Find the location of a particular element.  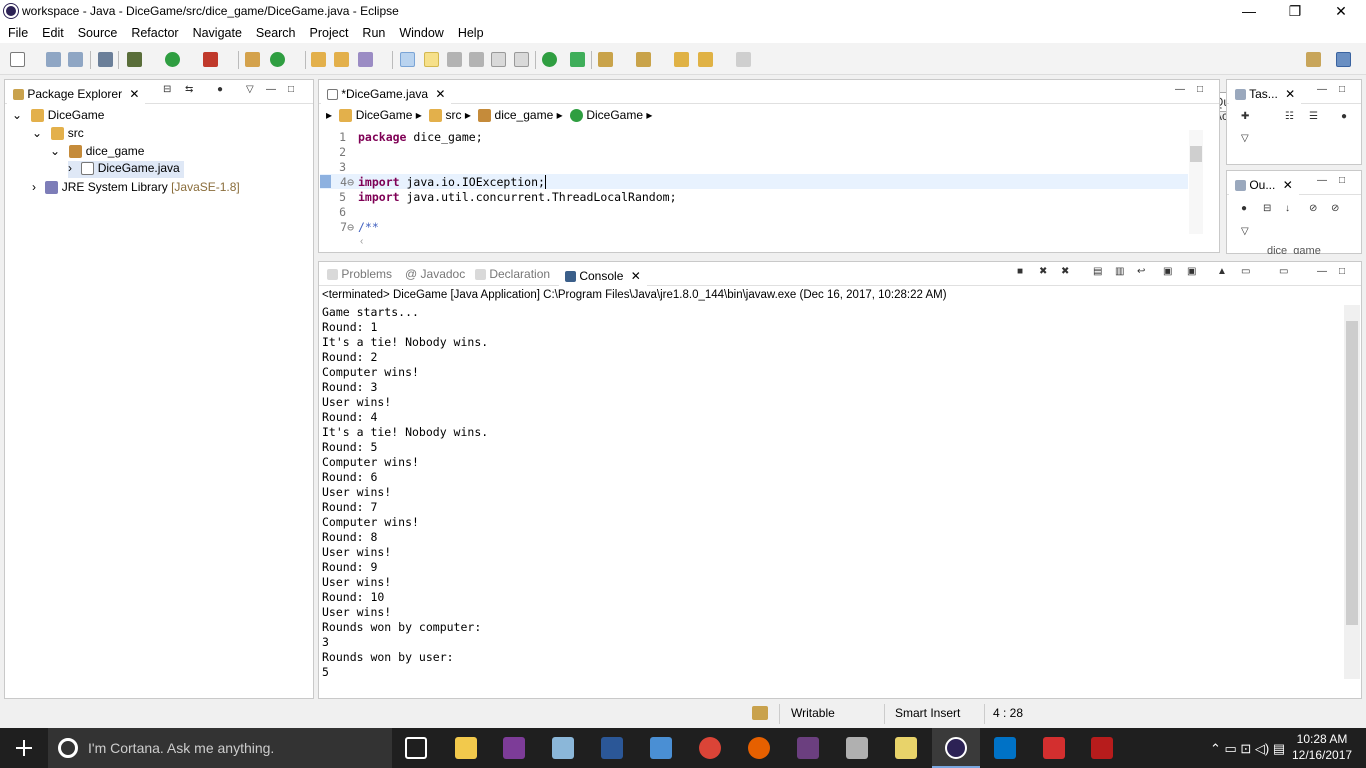

minimize-button: — is located at coordinates (1249, 11).